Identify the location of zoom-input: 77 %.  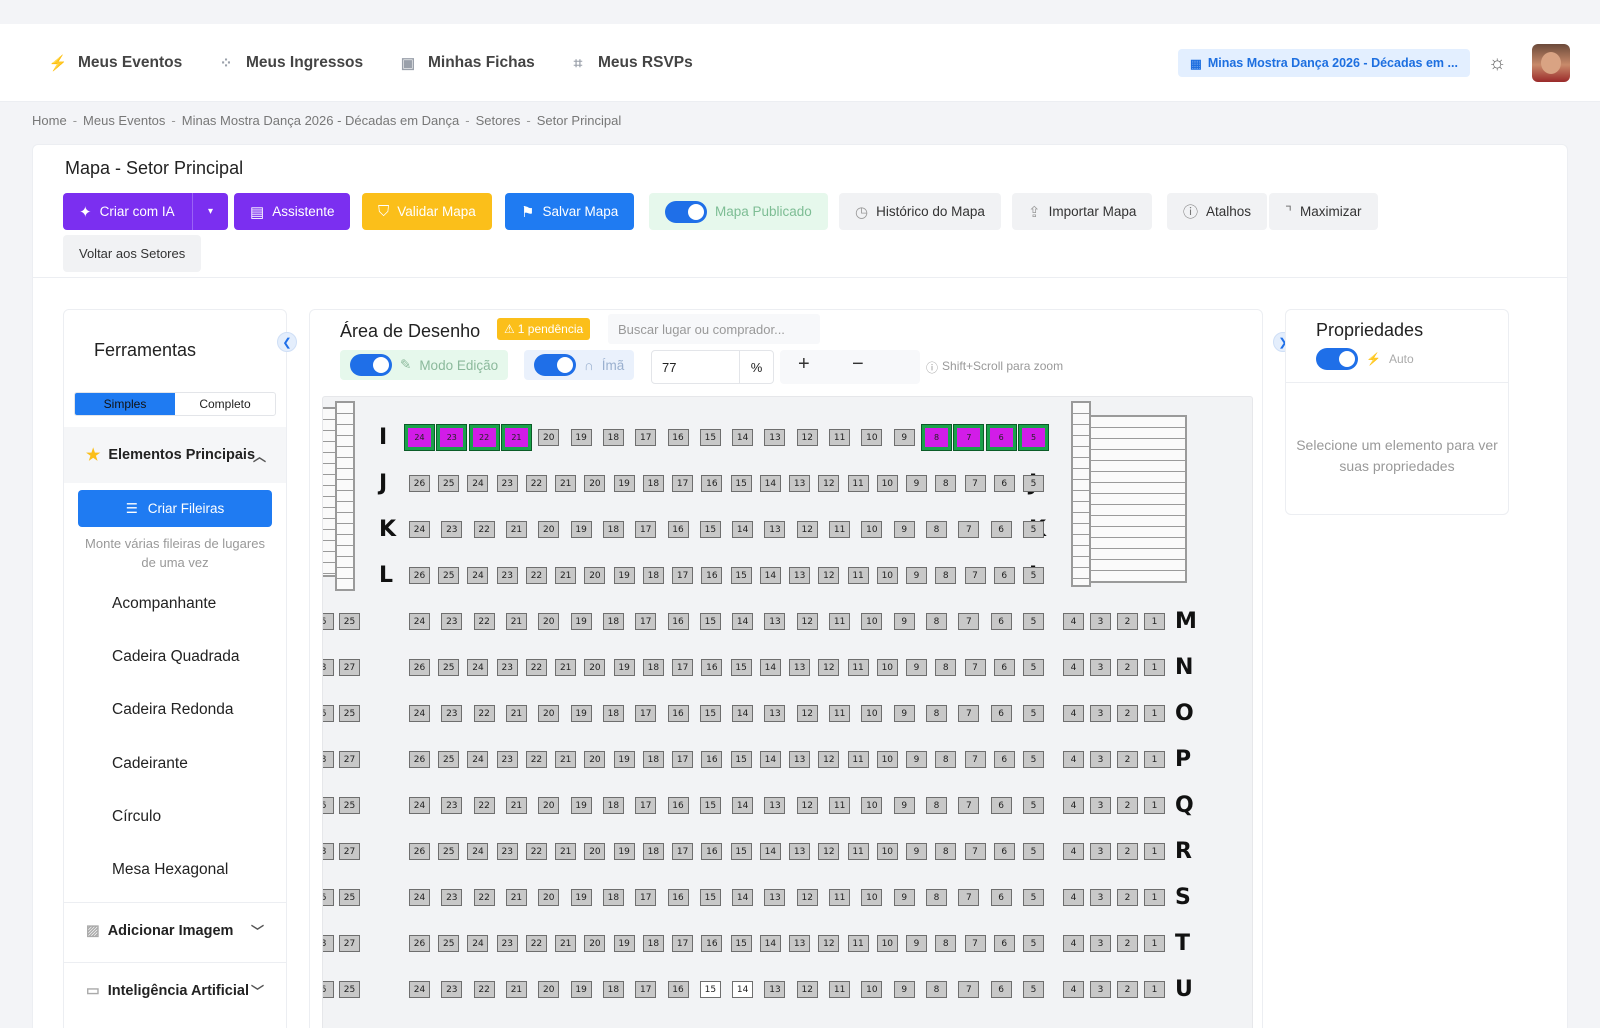
(712, 367).